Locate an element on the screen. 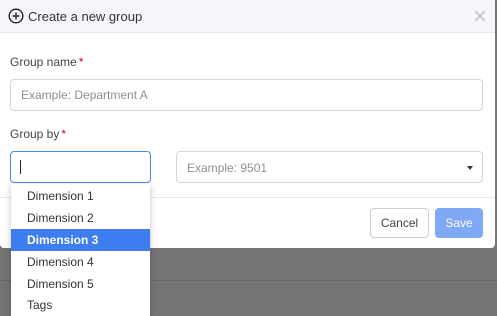 This screenshot has height=316, width=497. group-name-label-text: Group name is located at coordinates (43, 62).